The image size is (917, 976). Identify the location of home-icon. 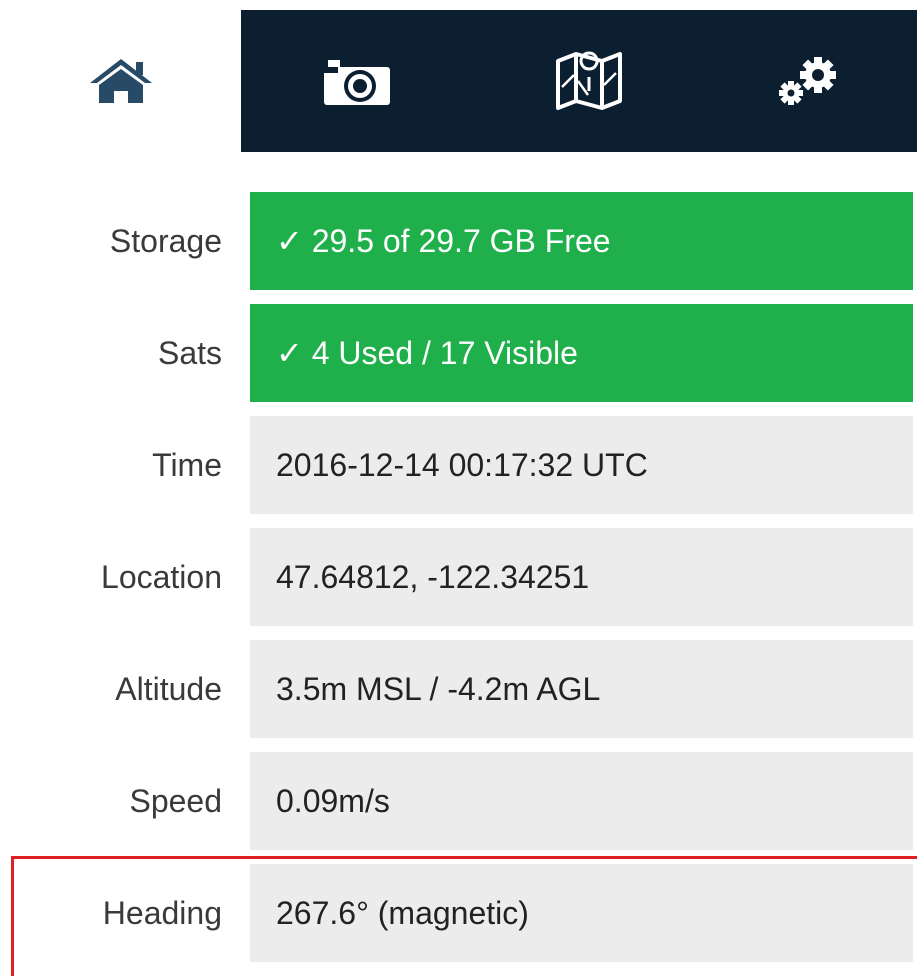
(121, 81).